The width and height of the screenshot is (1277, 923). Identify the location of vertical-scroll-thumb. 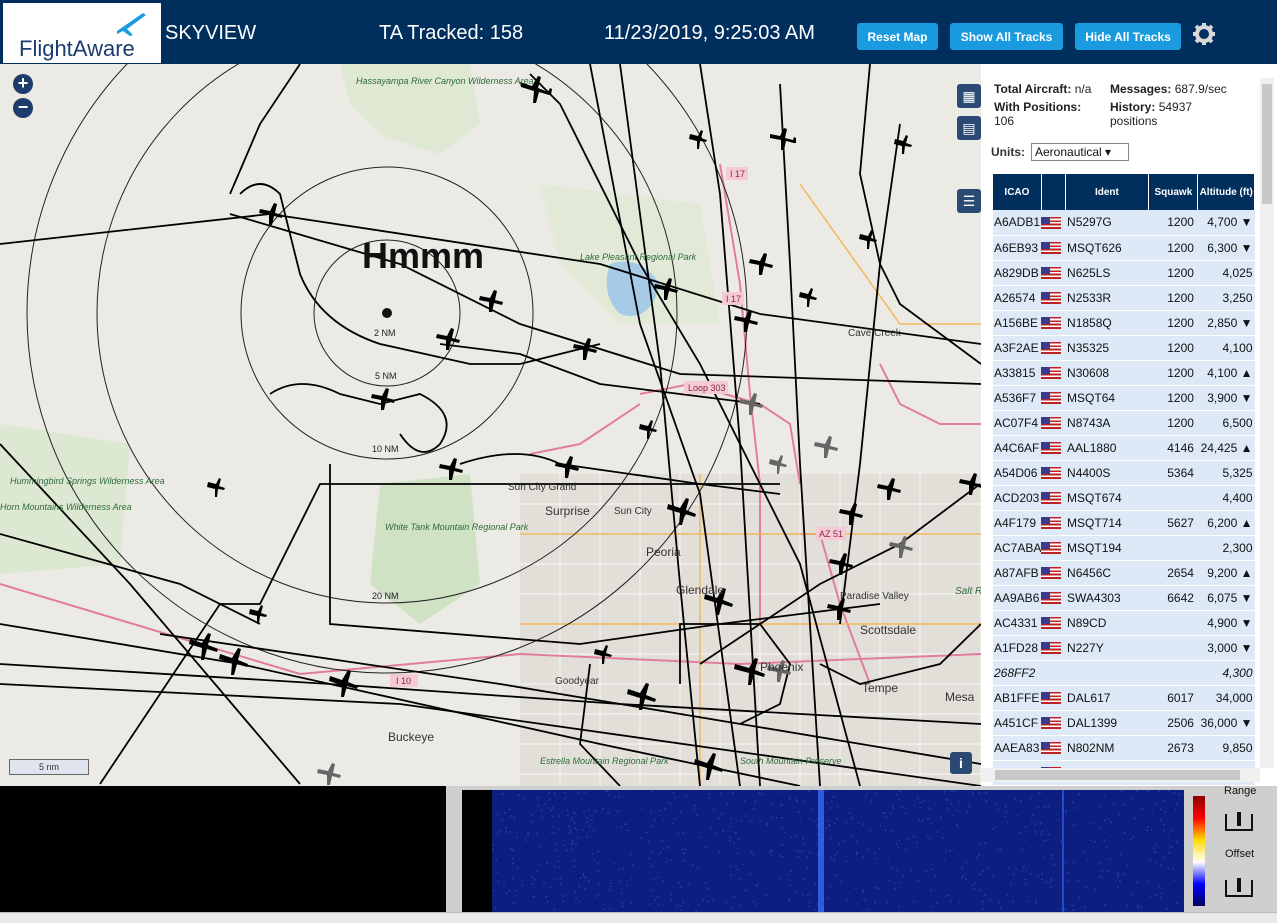
(1267, 144).